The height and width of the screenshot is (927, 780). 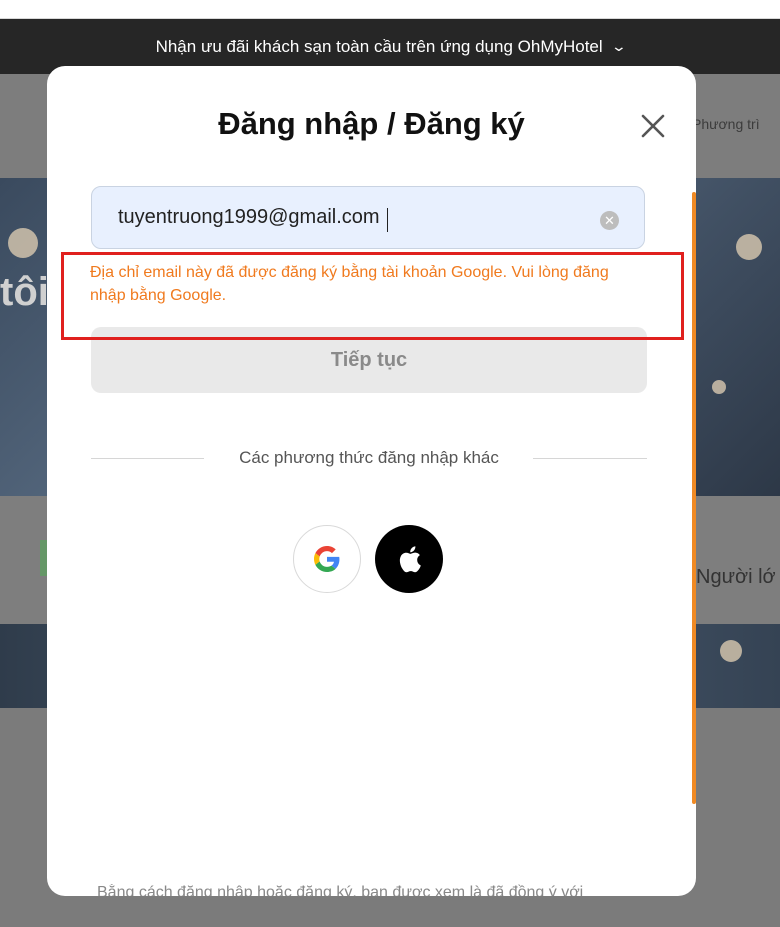 I want to click on backdrop-hero-text: tôi, so click(x=24, y=292).